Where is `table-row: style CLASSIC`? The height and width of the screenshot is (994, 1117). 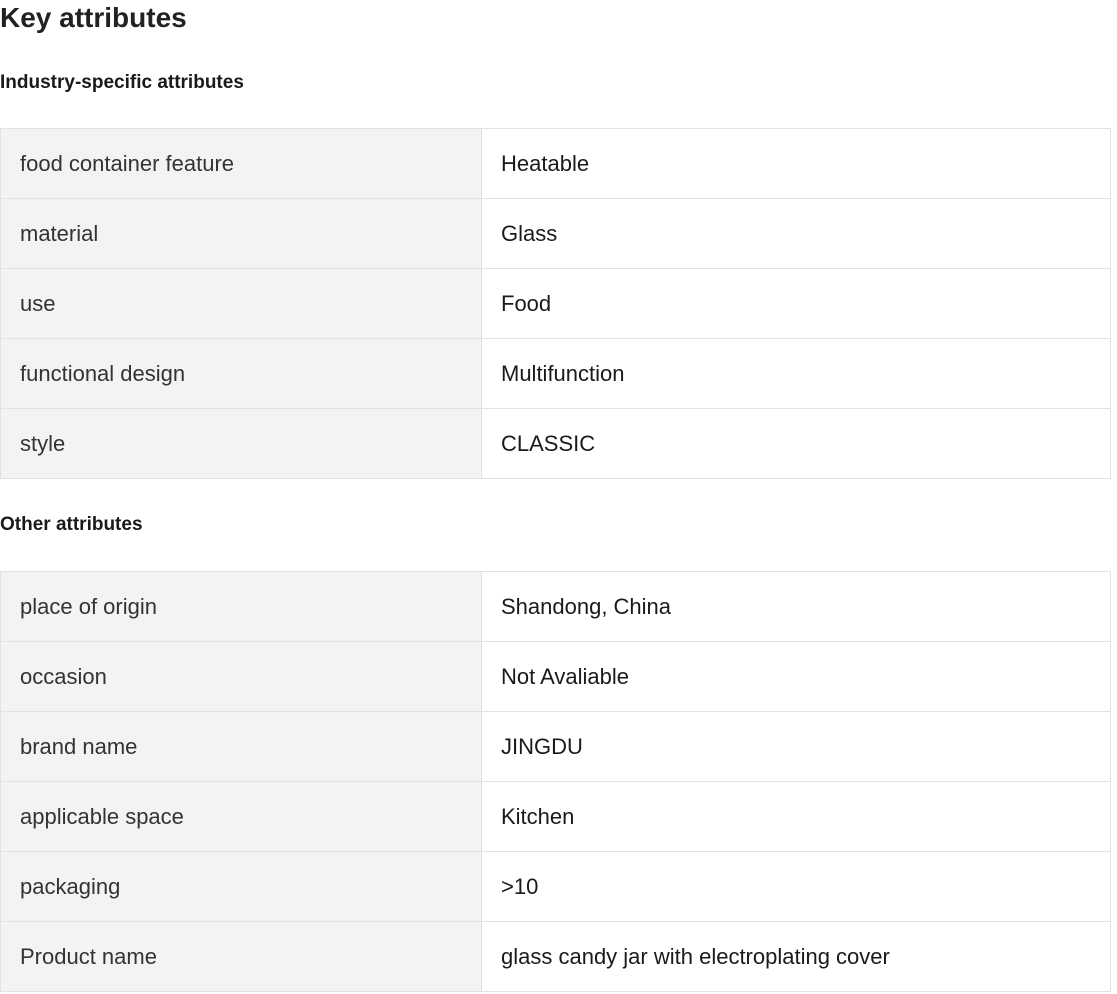
table-row: style CLASSIC is located at coordinates (555, 443).